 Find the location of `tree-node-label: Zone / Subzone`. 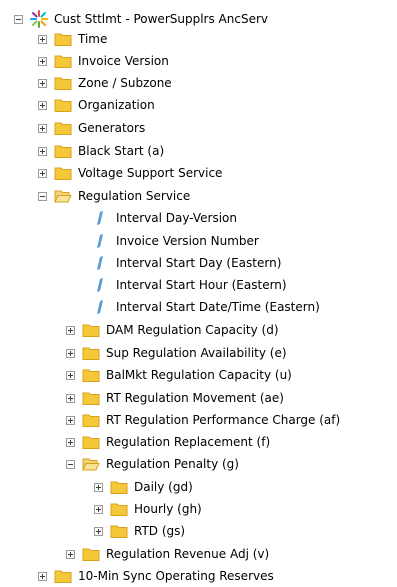

tree-node-label: Zone / Subzone is located at coordinates (125, 83).